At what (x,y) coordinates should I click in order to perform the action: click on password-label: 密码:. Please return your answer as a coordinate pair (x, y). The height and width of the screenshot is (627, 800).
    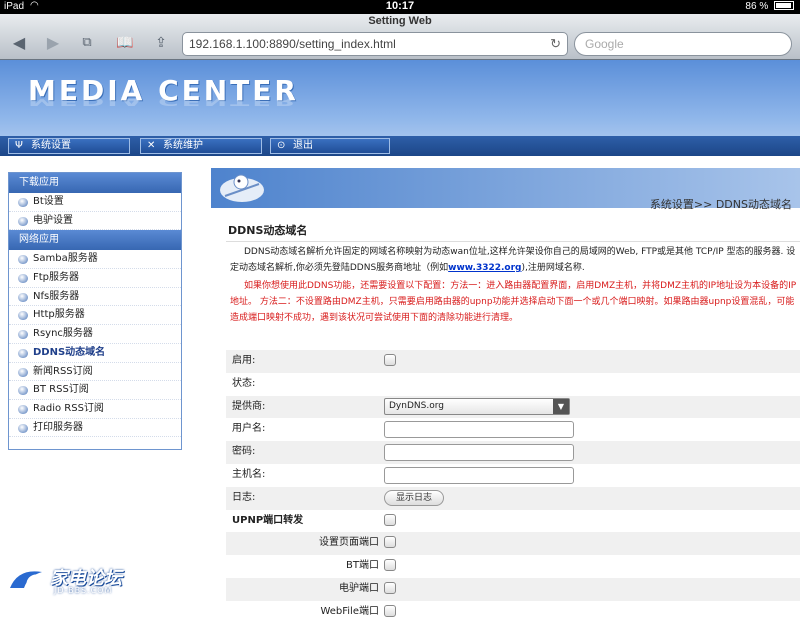
    Looking at the image, I should click on (244, 452).